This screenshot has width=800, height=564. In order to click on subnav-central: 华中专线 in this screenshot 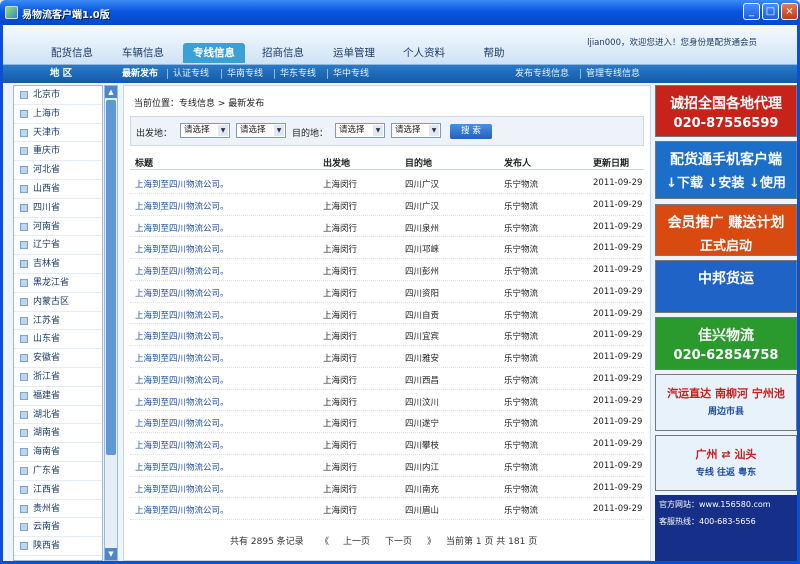, I will do `click(351, 74)`.